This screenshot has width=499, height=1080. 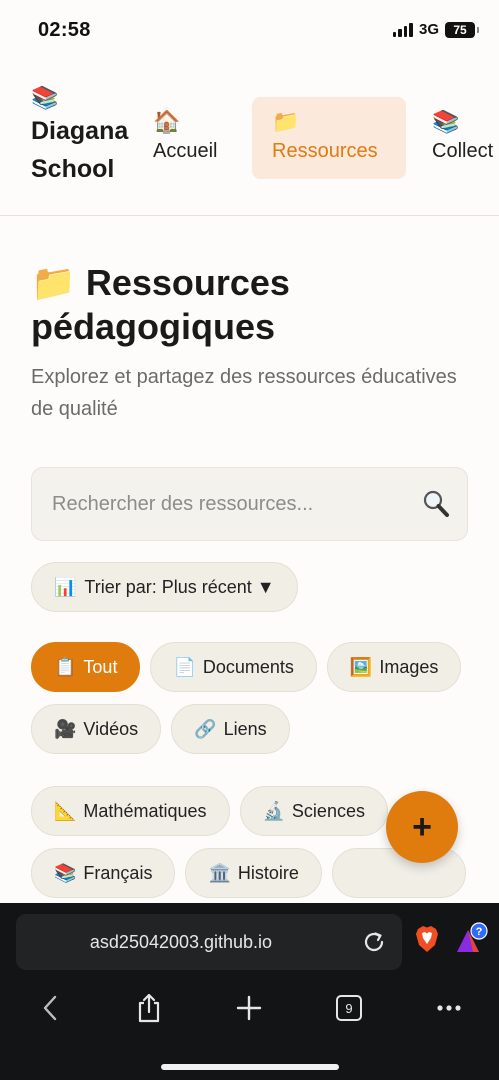 I want to click on more-dots-icon, so click(x=449, y=1008).